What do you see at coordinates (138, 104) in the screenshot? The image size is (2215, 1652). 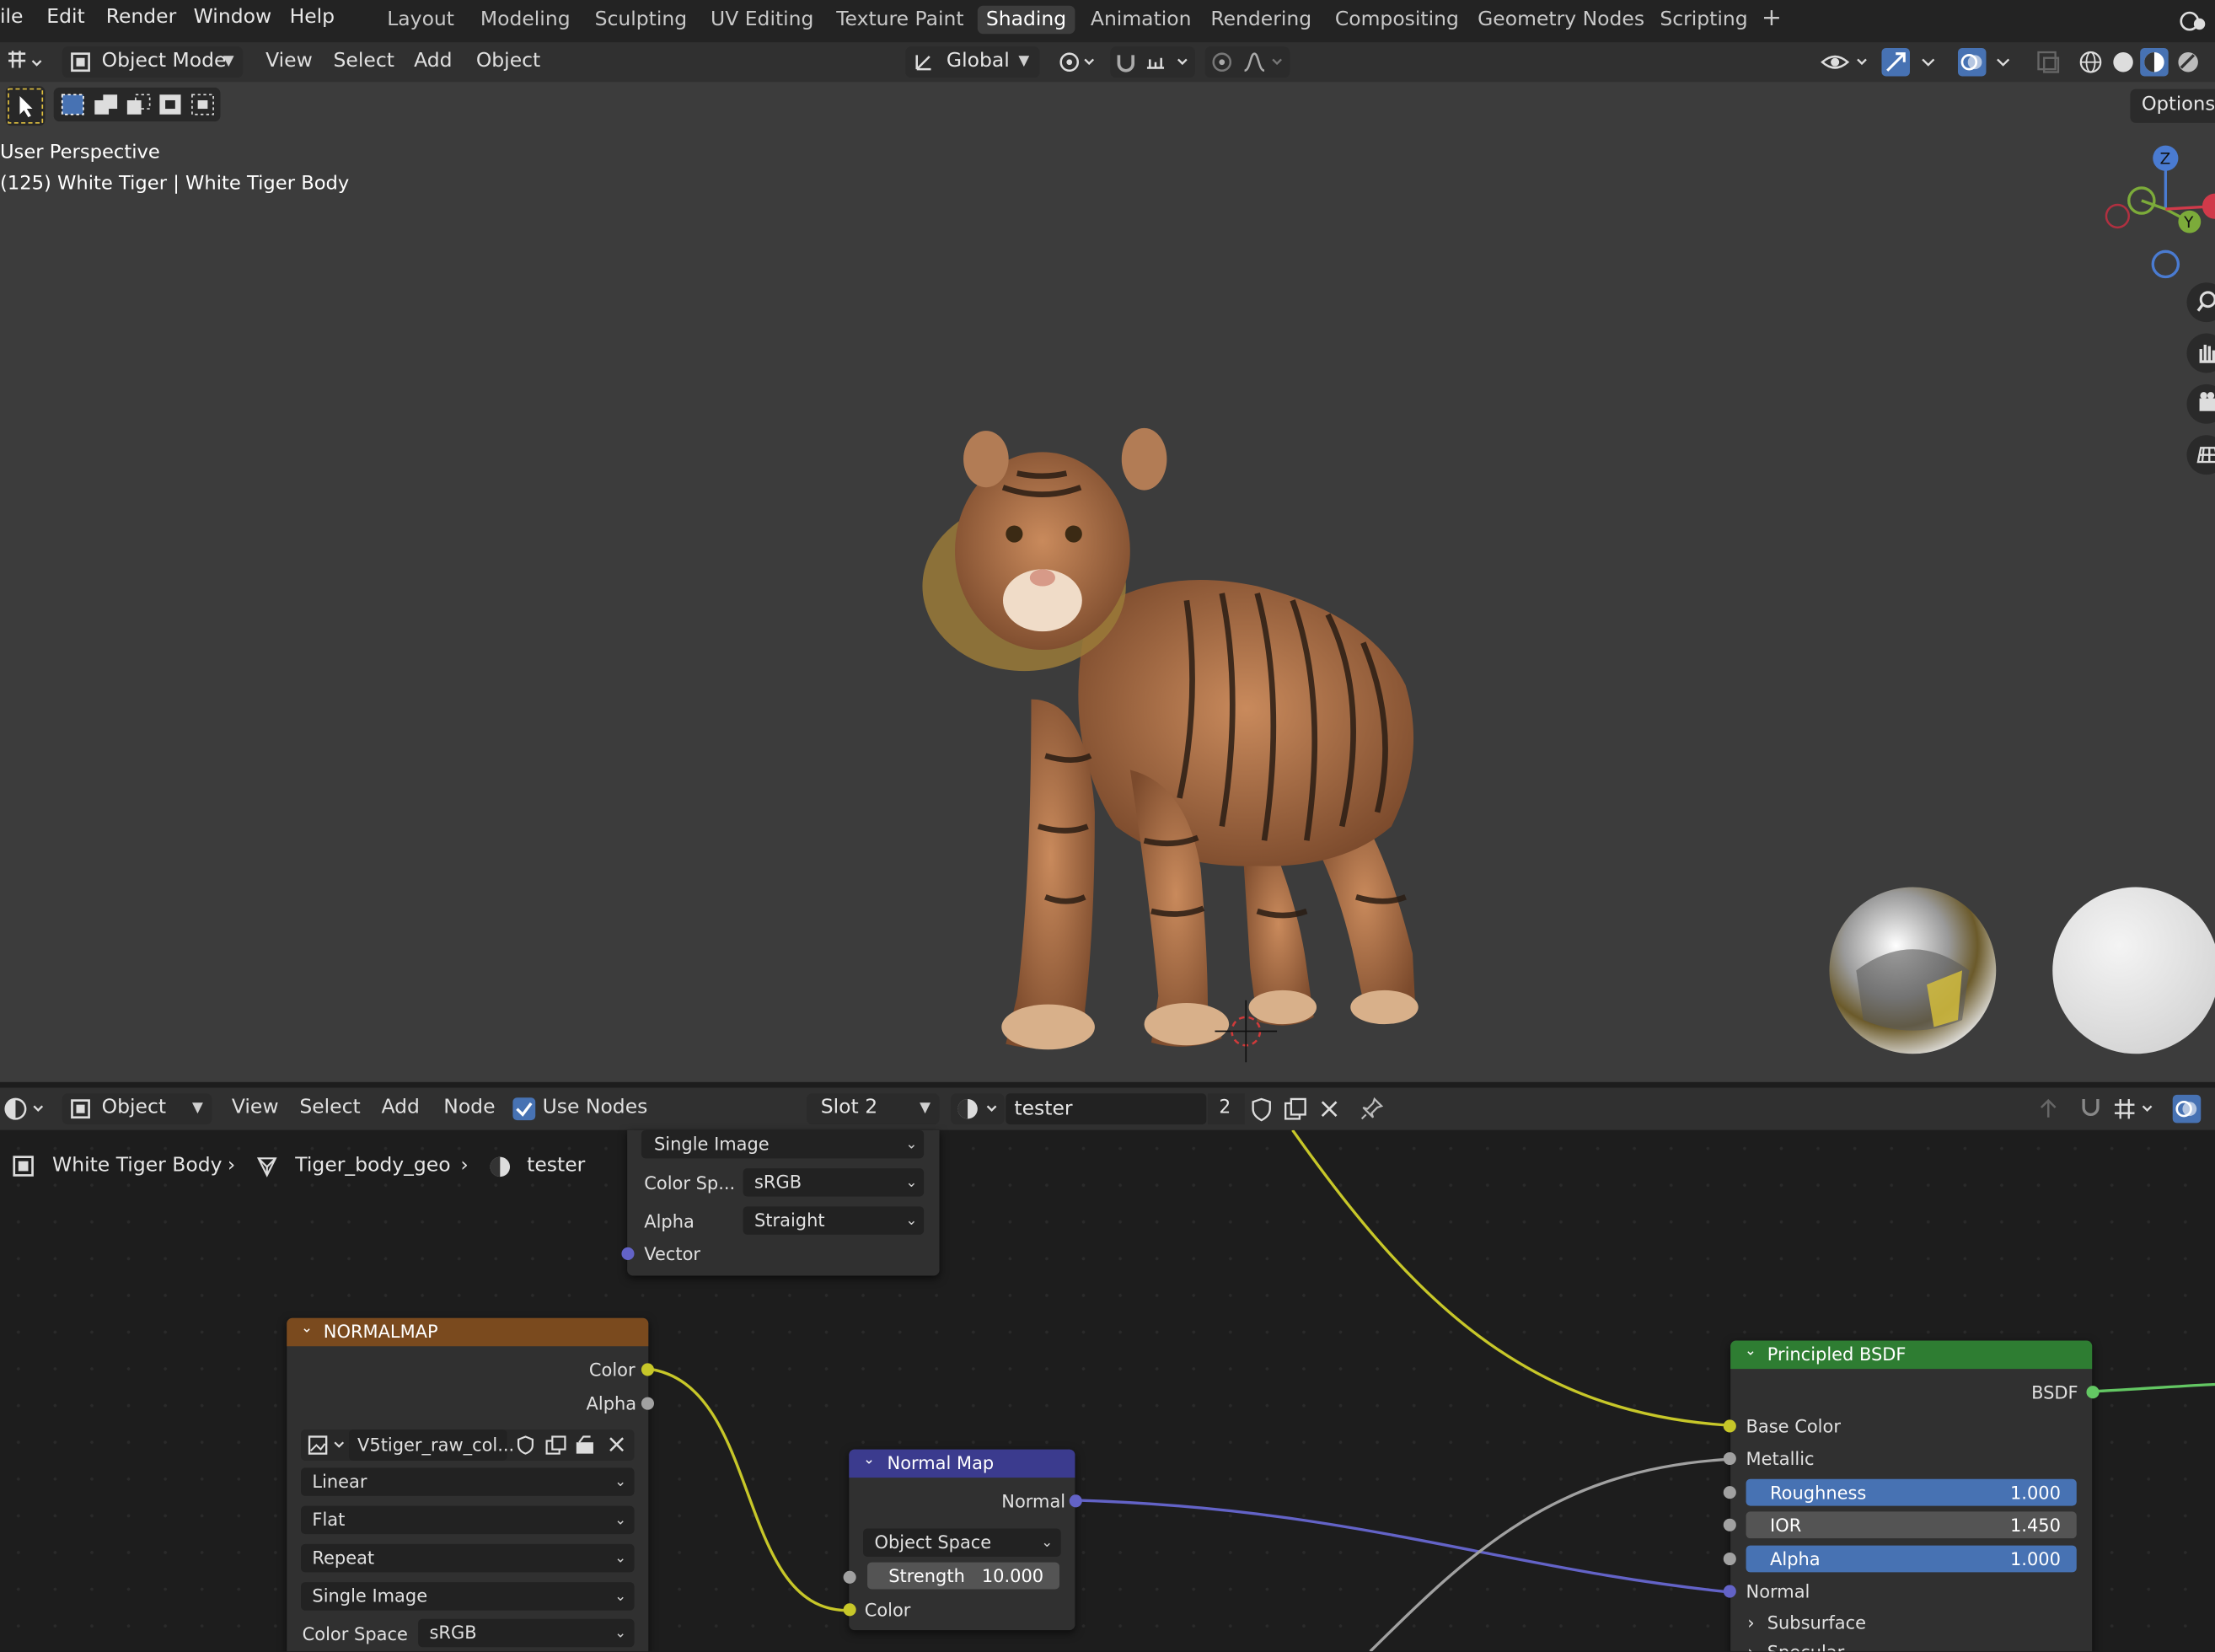 I see `select-subtract-icon` at bounding box center [138, 104].